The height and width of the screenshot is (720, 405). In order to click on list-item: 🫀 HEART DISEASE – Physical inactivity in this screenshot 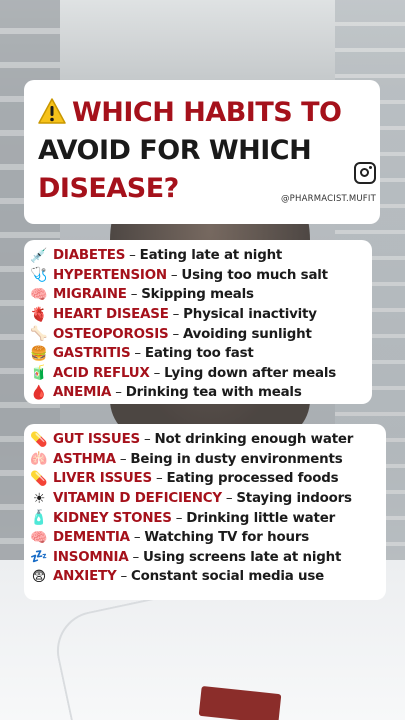, I will do `click(201, 315)`.